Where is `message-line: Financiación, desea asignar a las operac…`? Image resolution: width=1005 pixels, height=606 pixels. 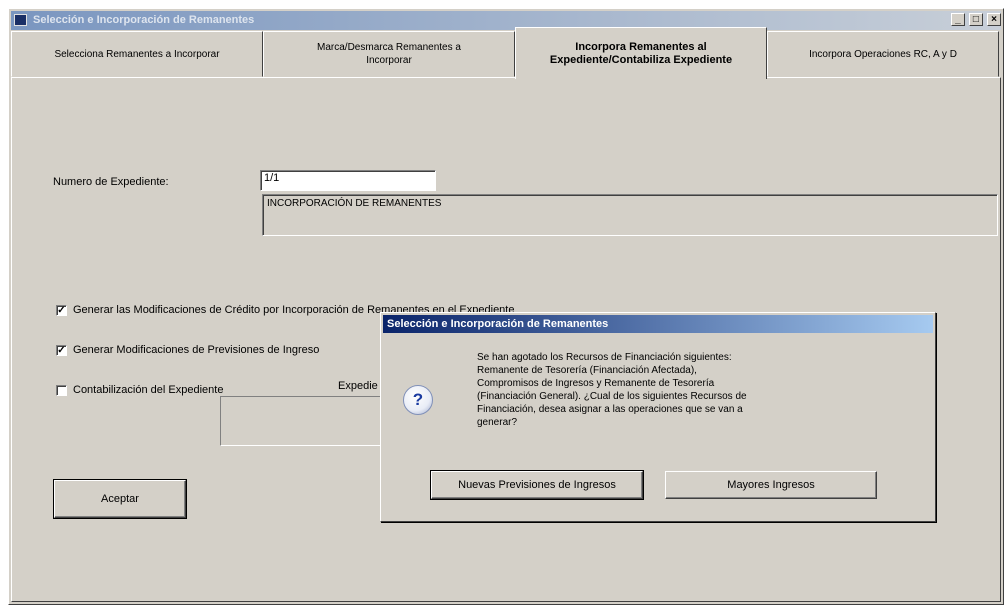
message-line: Financiación, desea asignar a las operac… is located at coordinates (610, 409).